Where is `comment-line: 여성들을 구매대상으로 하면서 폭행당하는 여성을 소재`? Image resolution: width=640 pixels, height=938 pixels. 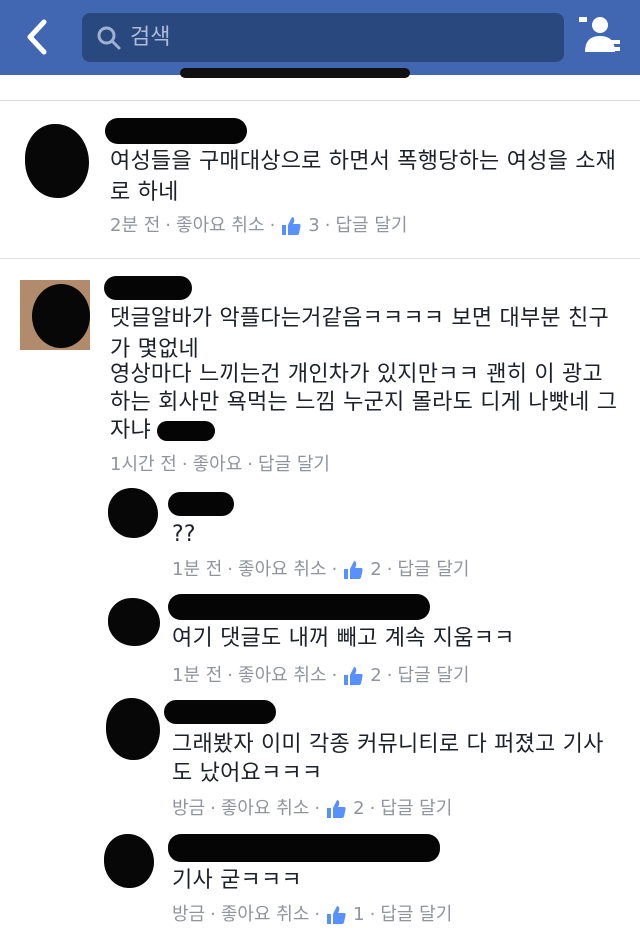
comment-line: 여성들을 구매대상으로 하면서 폭행당하는 여성을 소재 is located at coordinates (363, 161).